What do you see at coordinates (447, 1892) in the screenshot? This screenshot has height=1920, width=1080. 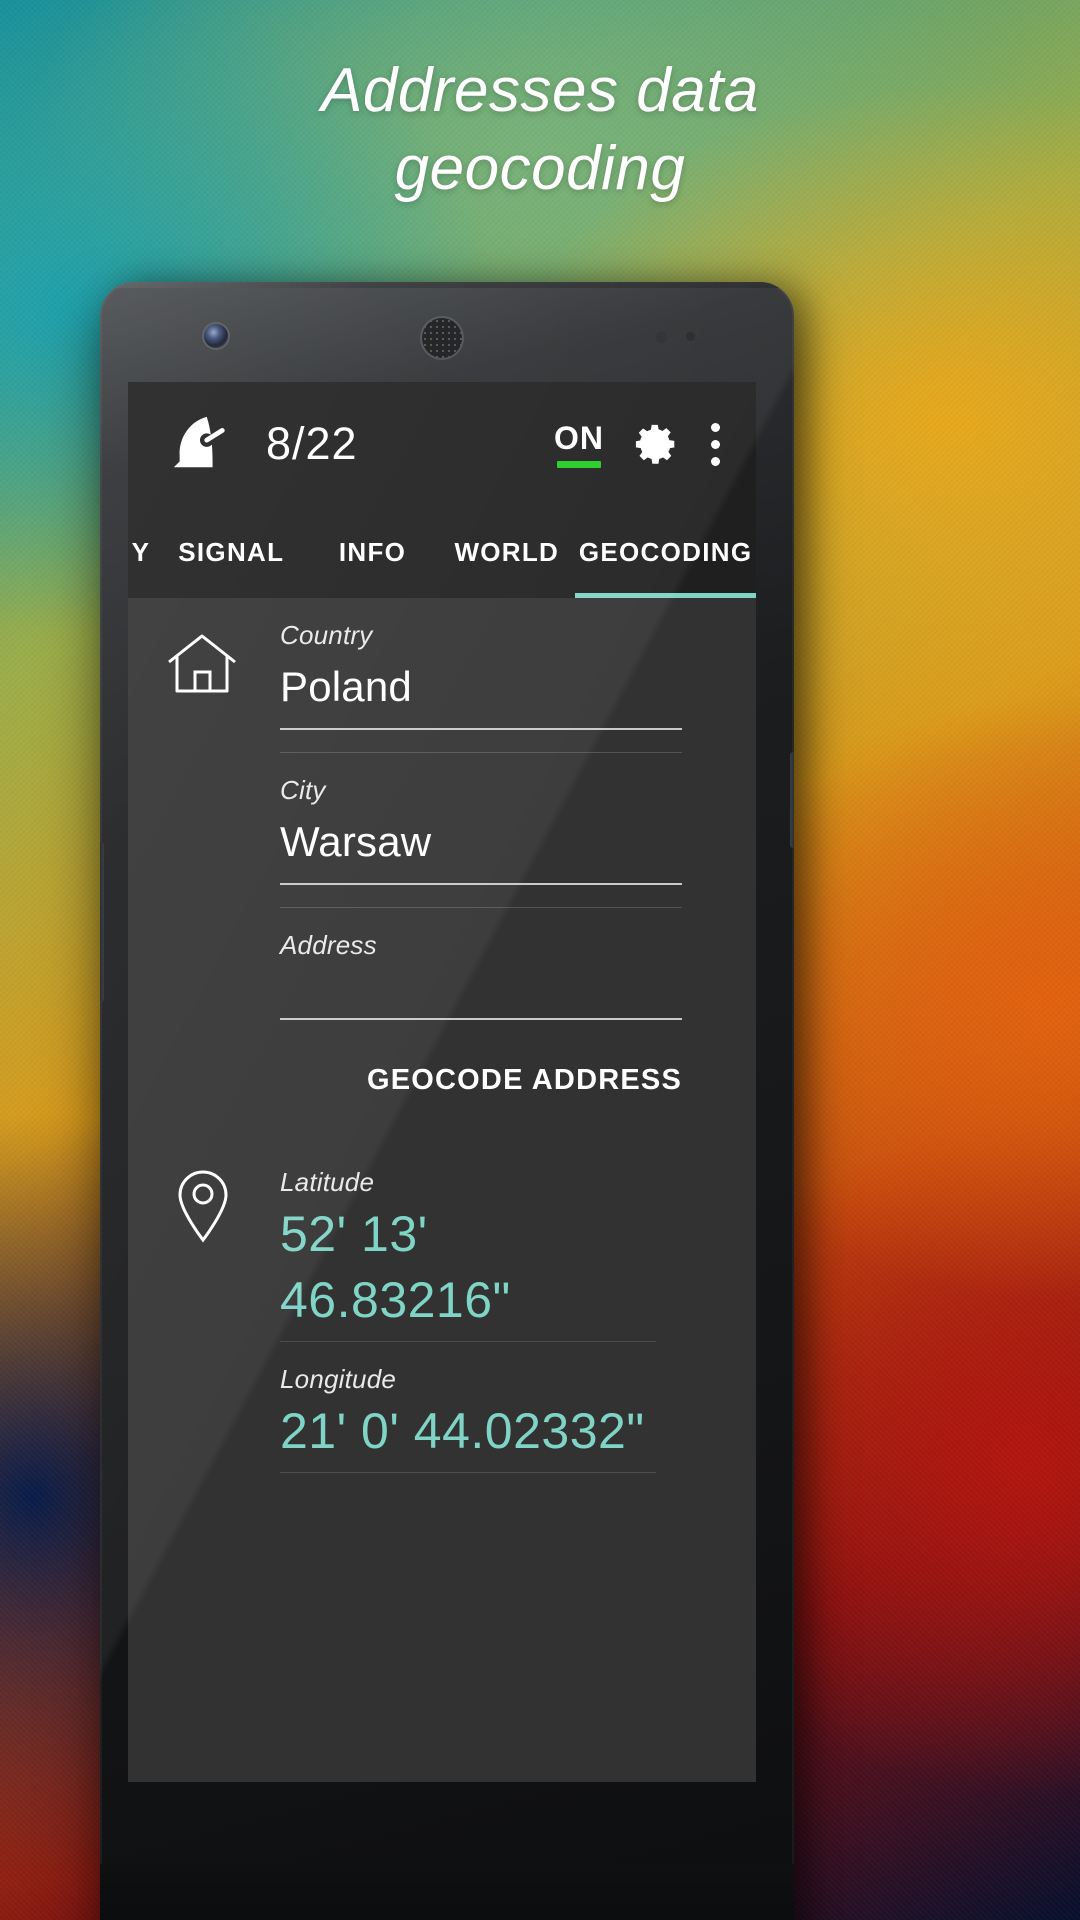 I see `device-bottom-bezel` at bounding box center [447, 1892].